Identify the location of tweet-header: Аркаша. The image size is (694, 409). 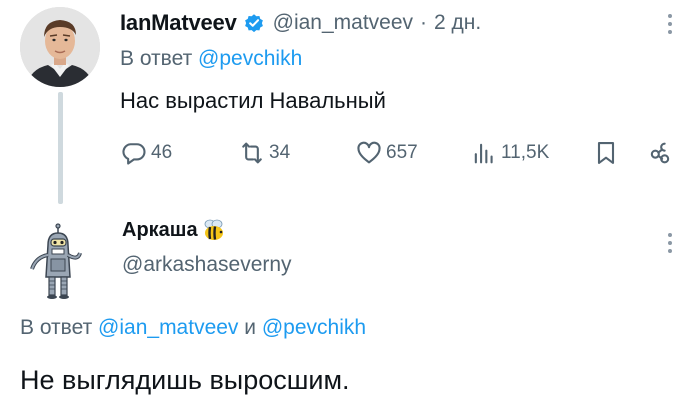
(174, 230).